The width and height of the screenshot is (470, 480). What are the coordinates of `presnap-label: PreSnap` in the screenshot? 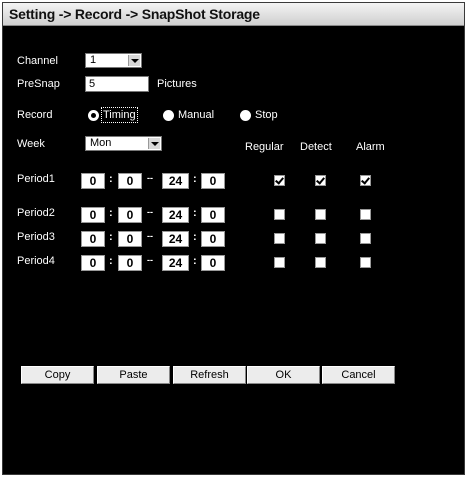 It's located at (38, 84).